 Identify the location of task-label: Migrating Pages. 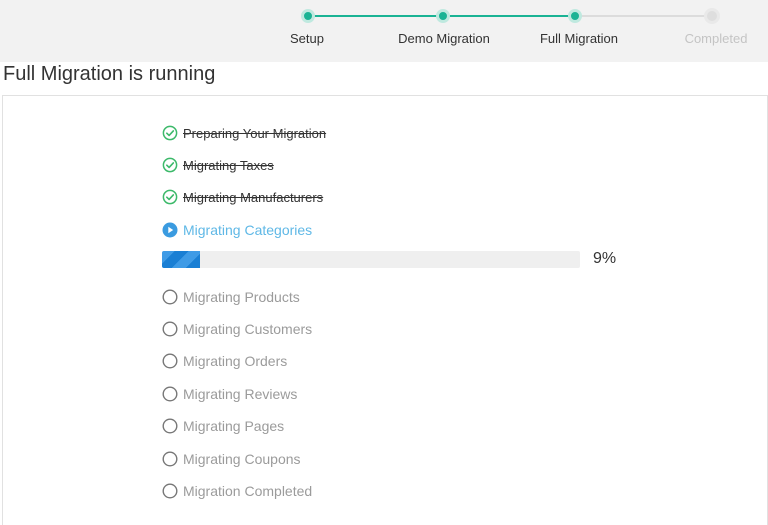
(234, 426).